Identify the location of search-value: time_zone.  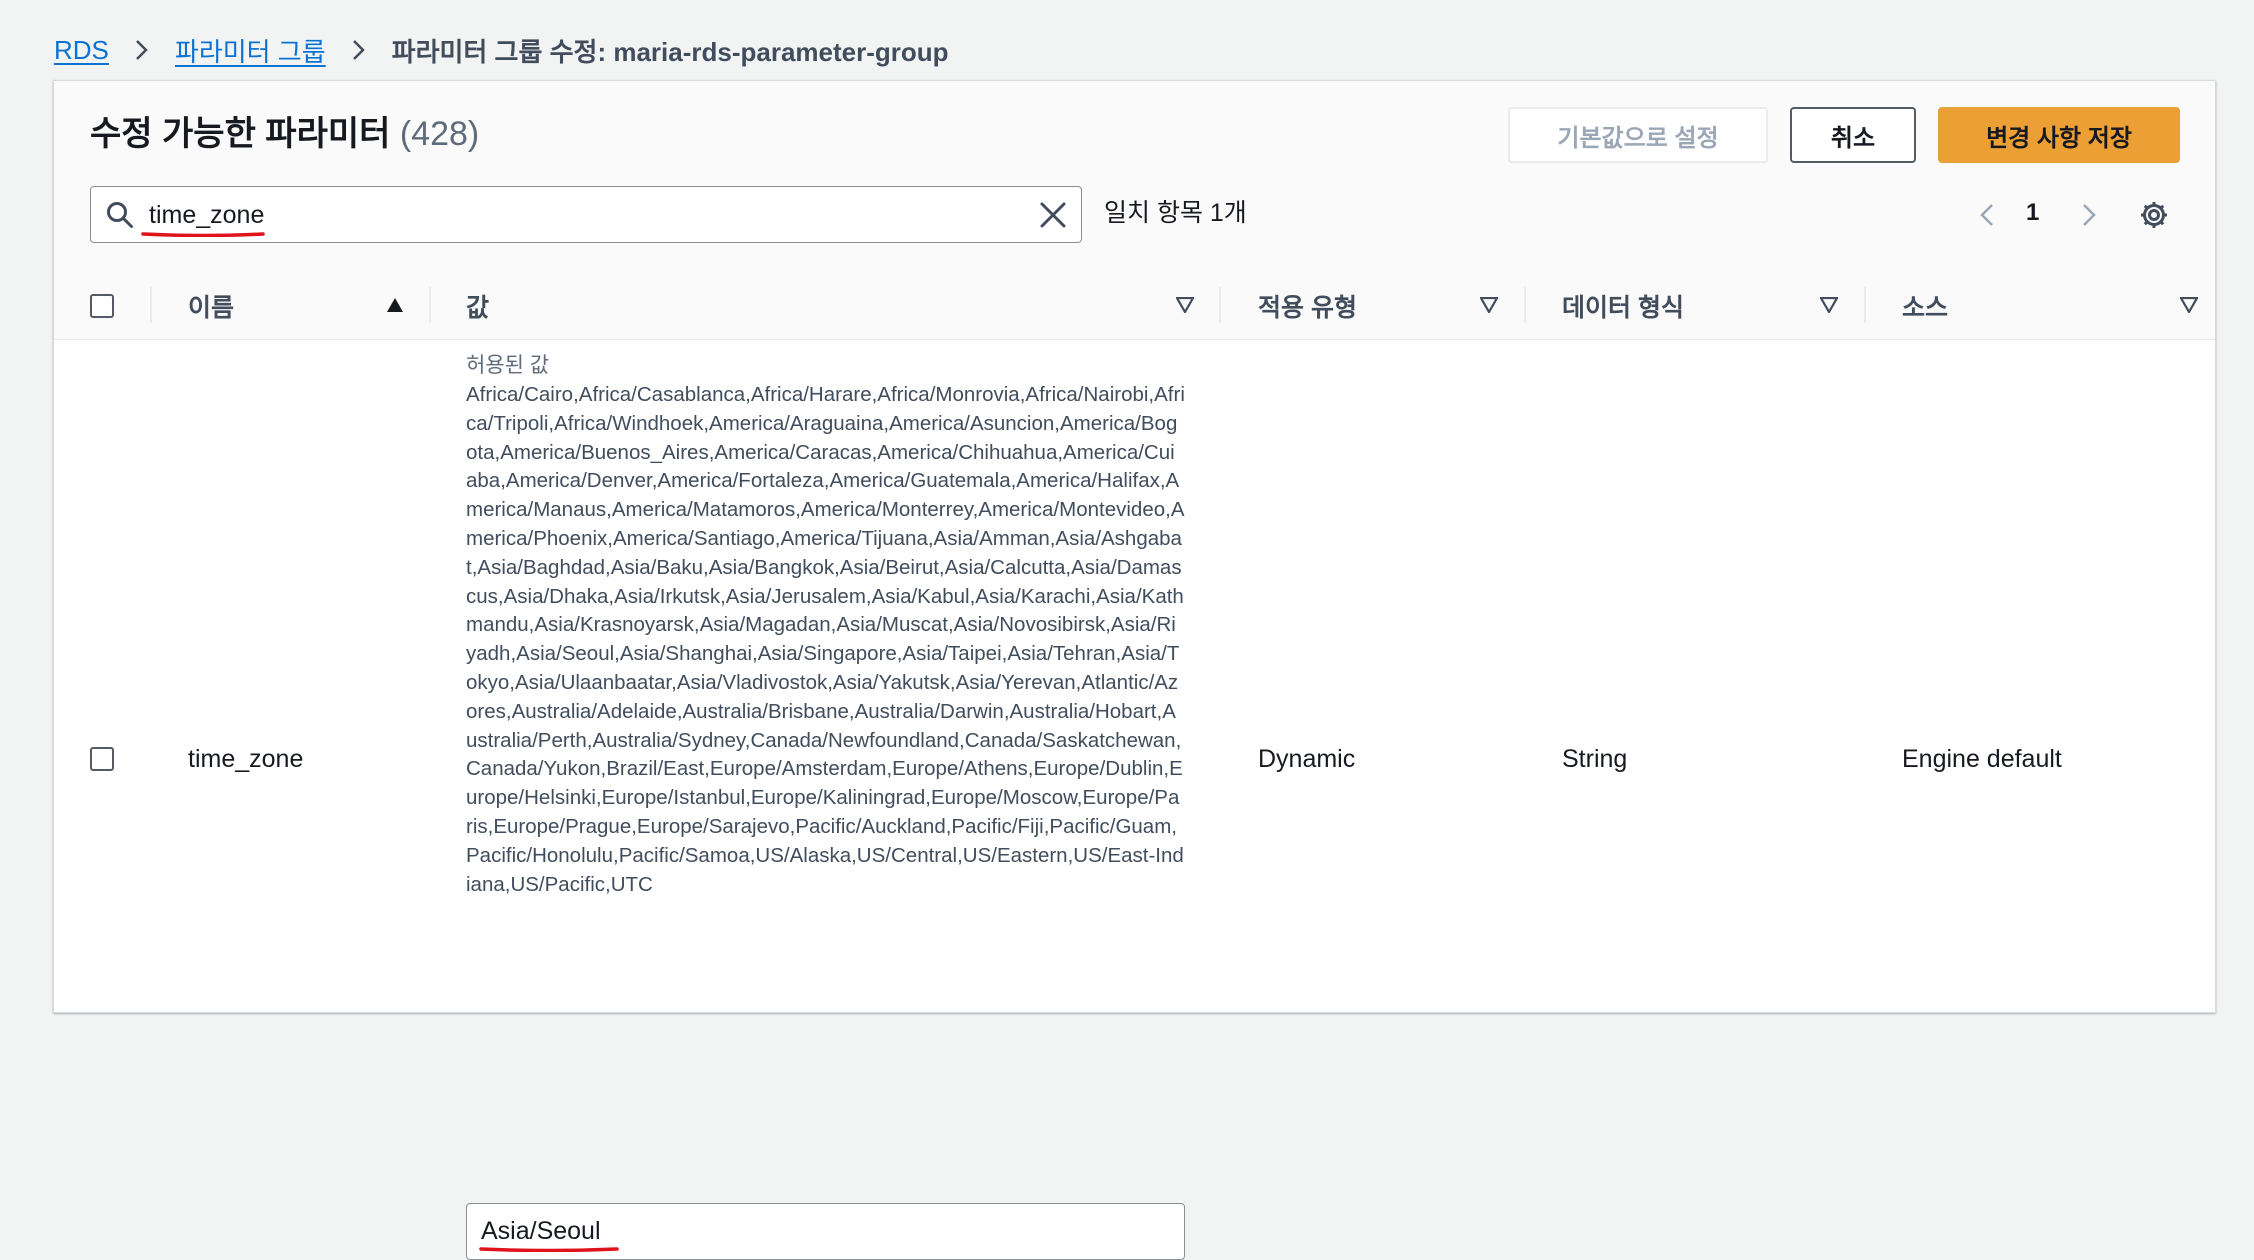
(207, 215).